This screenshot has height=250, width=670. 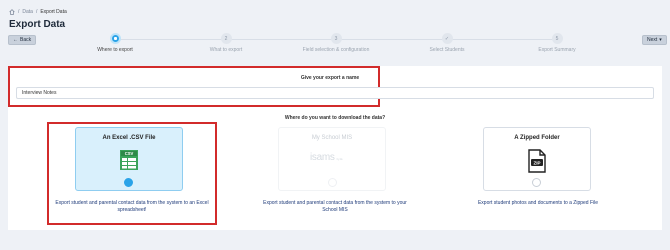 I want to click on step-number-icon: 3, so click(x=336, y=38).